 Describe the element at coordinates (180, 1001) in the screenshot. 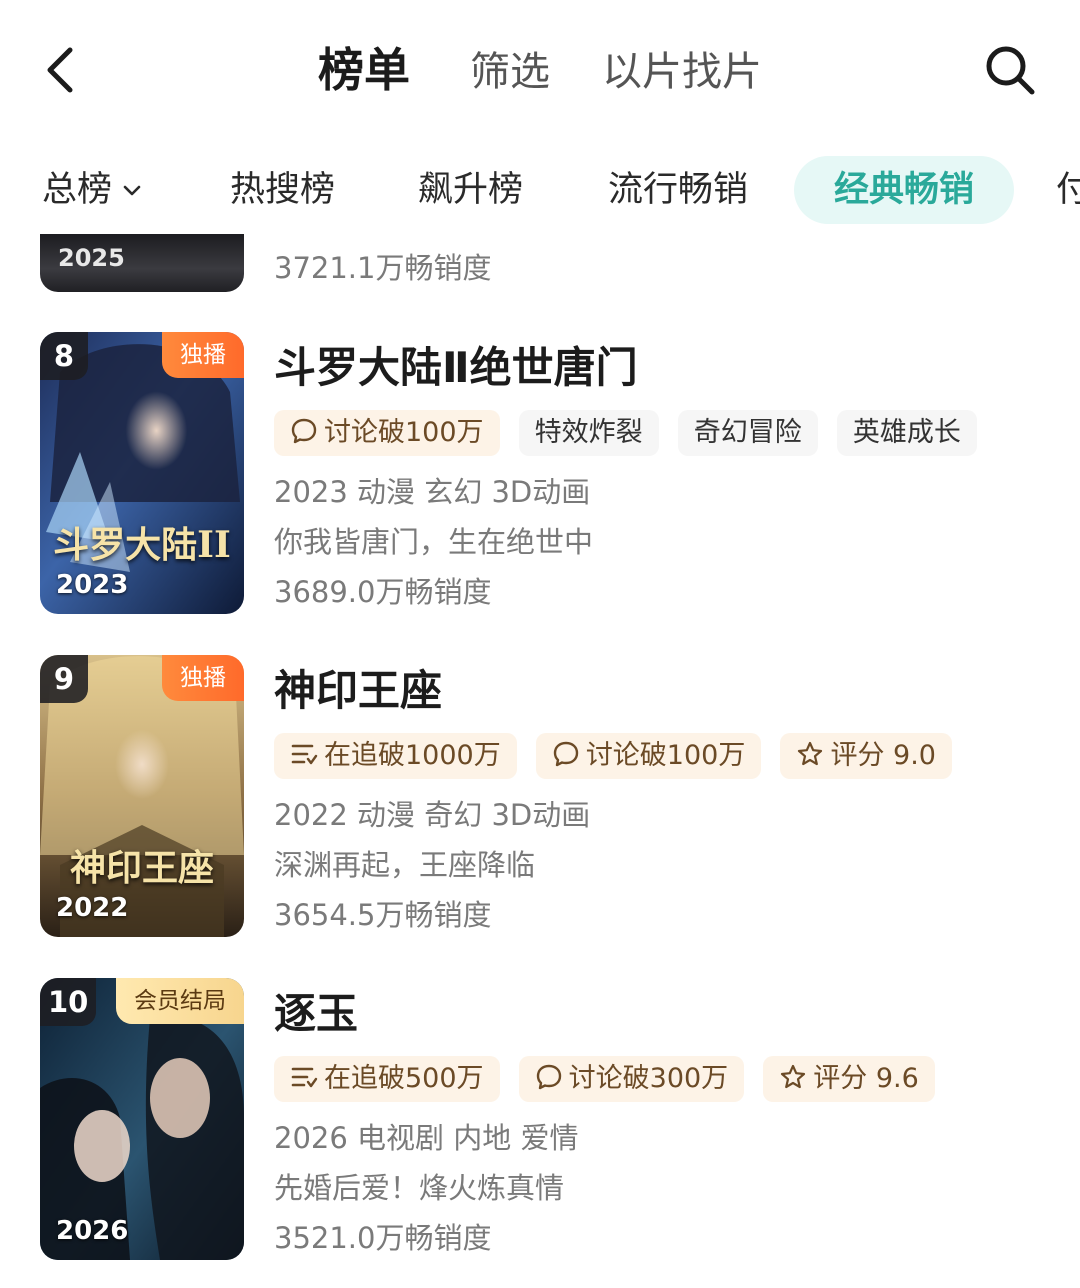

I see `status-badge: 会员结局` at that location.